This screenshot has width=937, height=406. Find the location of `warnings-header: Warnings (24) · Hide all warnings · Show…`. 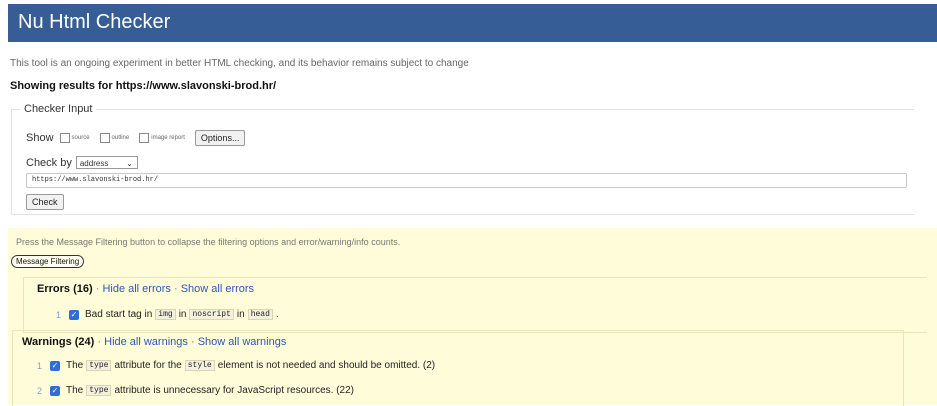

warnings-header: Warnings (24) · Hide all warnings · Show… is located at coordinates (154, 342).